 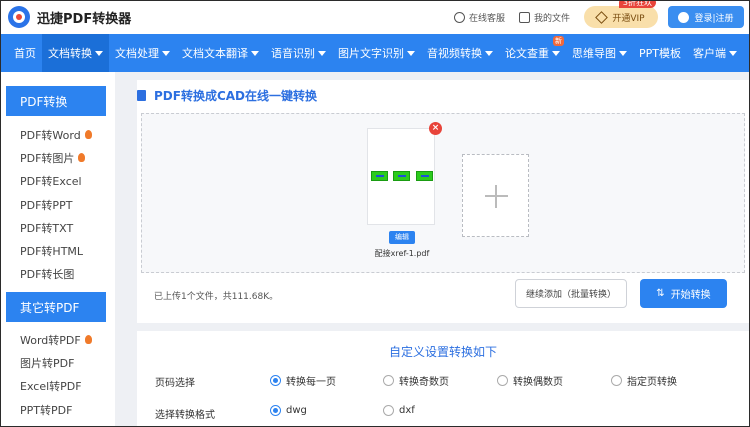 What do you see at coordinates (402, 253) in the screenshot?
I see `file-name: 配接xref-1.pdf` at bounding box center [402, 253].